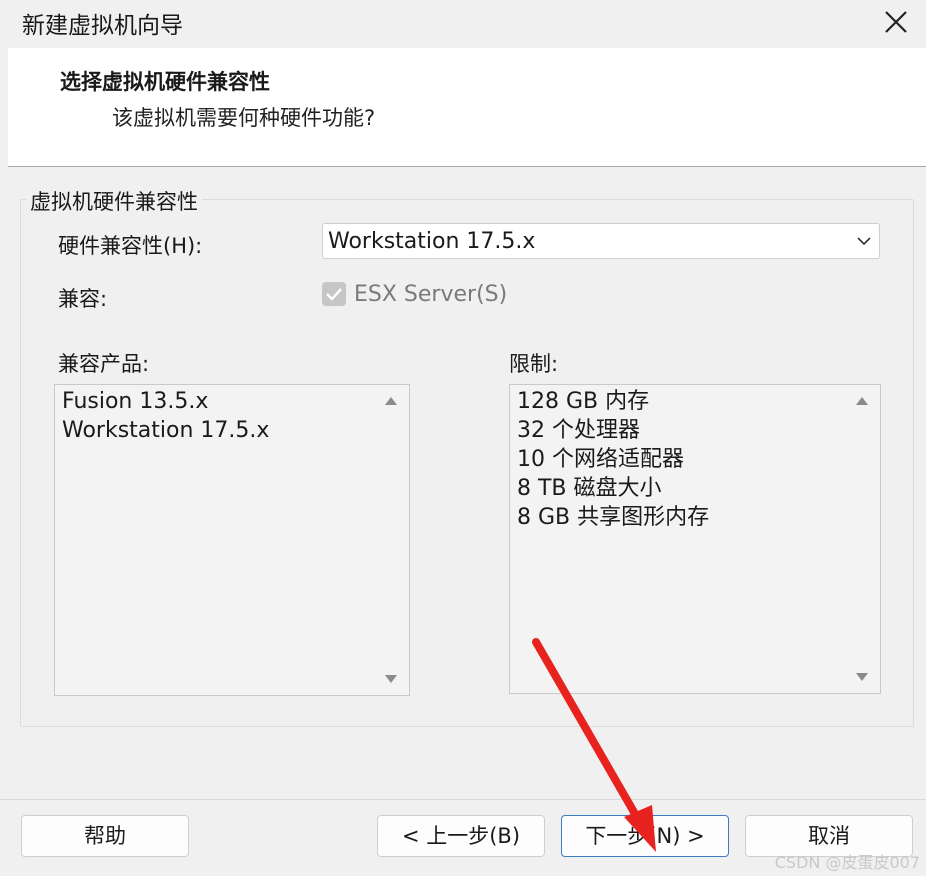  Describe the element at coordinates (430, 294) in the screenshot. I see `esx-checkbox-label: ESX Server(S)` at that location.